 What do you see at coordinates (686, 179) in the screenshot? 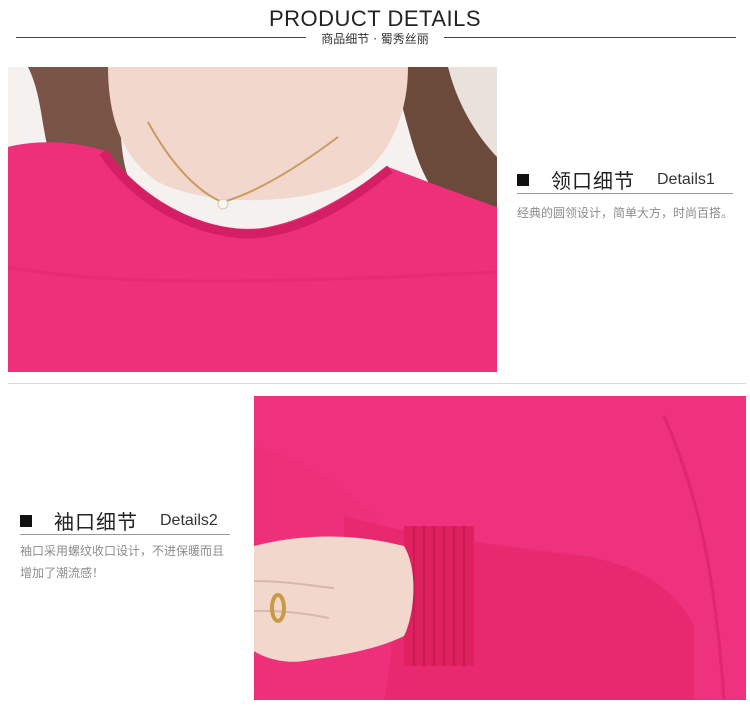
I see `detail1-label: Details1` at bounding box center [686, 179].